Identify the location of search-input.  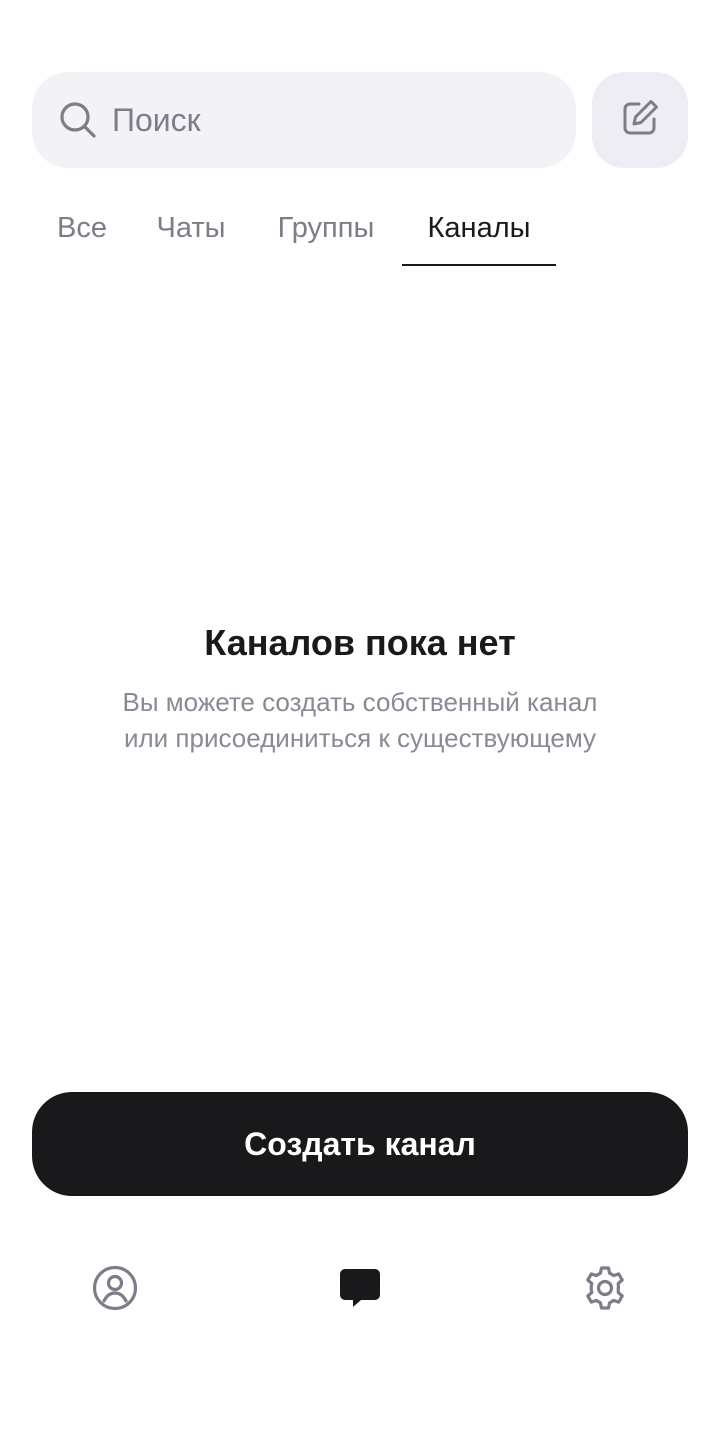
(322, 120).